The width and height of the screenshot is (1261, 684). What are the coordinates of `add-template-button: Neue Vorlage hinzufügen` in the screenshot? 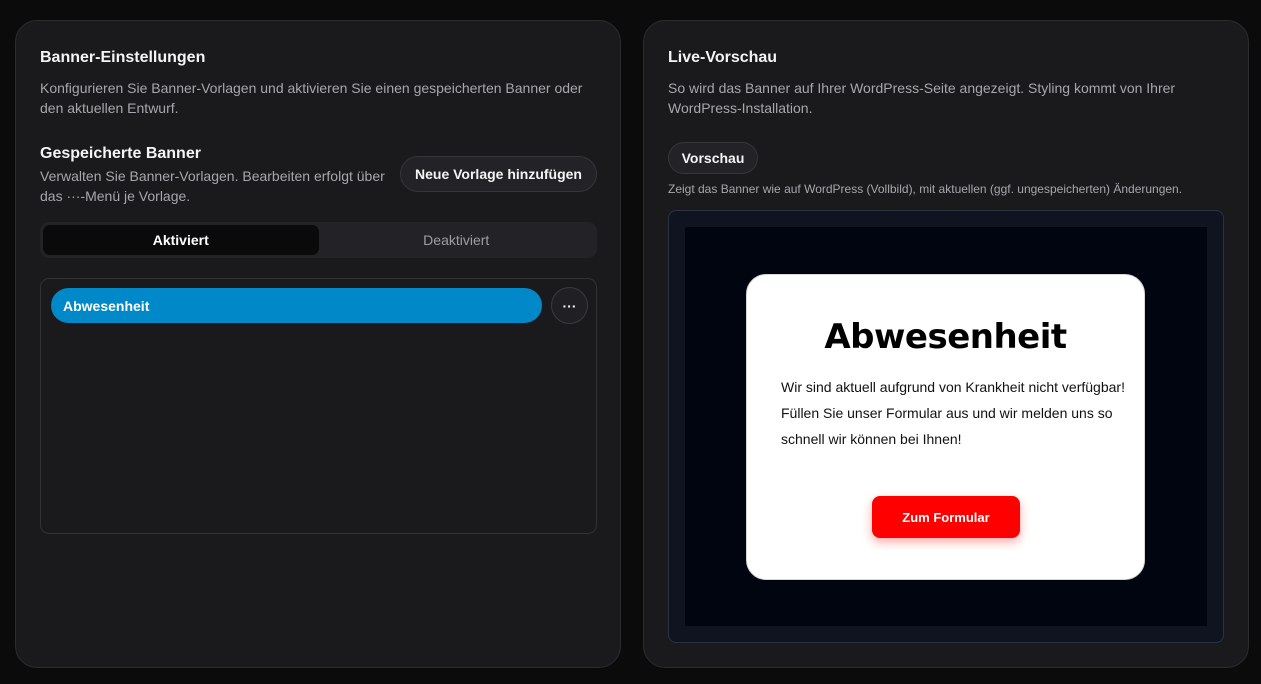 It's located at (498, 174).